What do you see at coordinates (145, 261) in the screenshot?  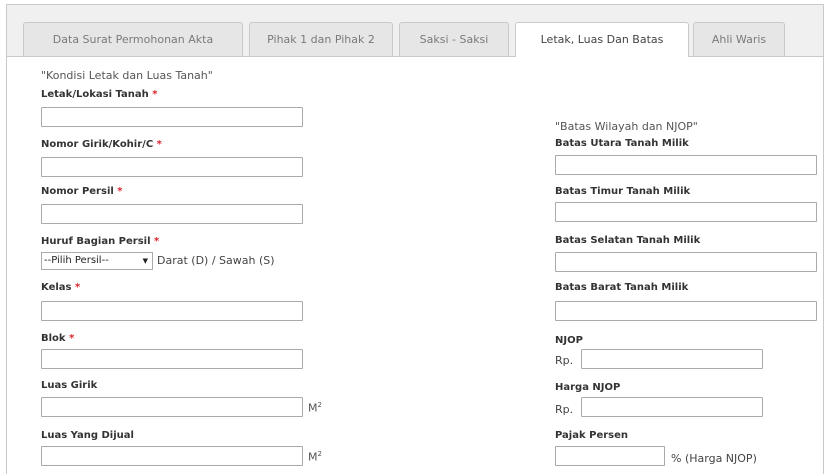 I see `chevron-down-icon: ▼` at bounding box center [145, 261].